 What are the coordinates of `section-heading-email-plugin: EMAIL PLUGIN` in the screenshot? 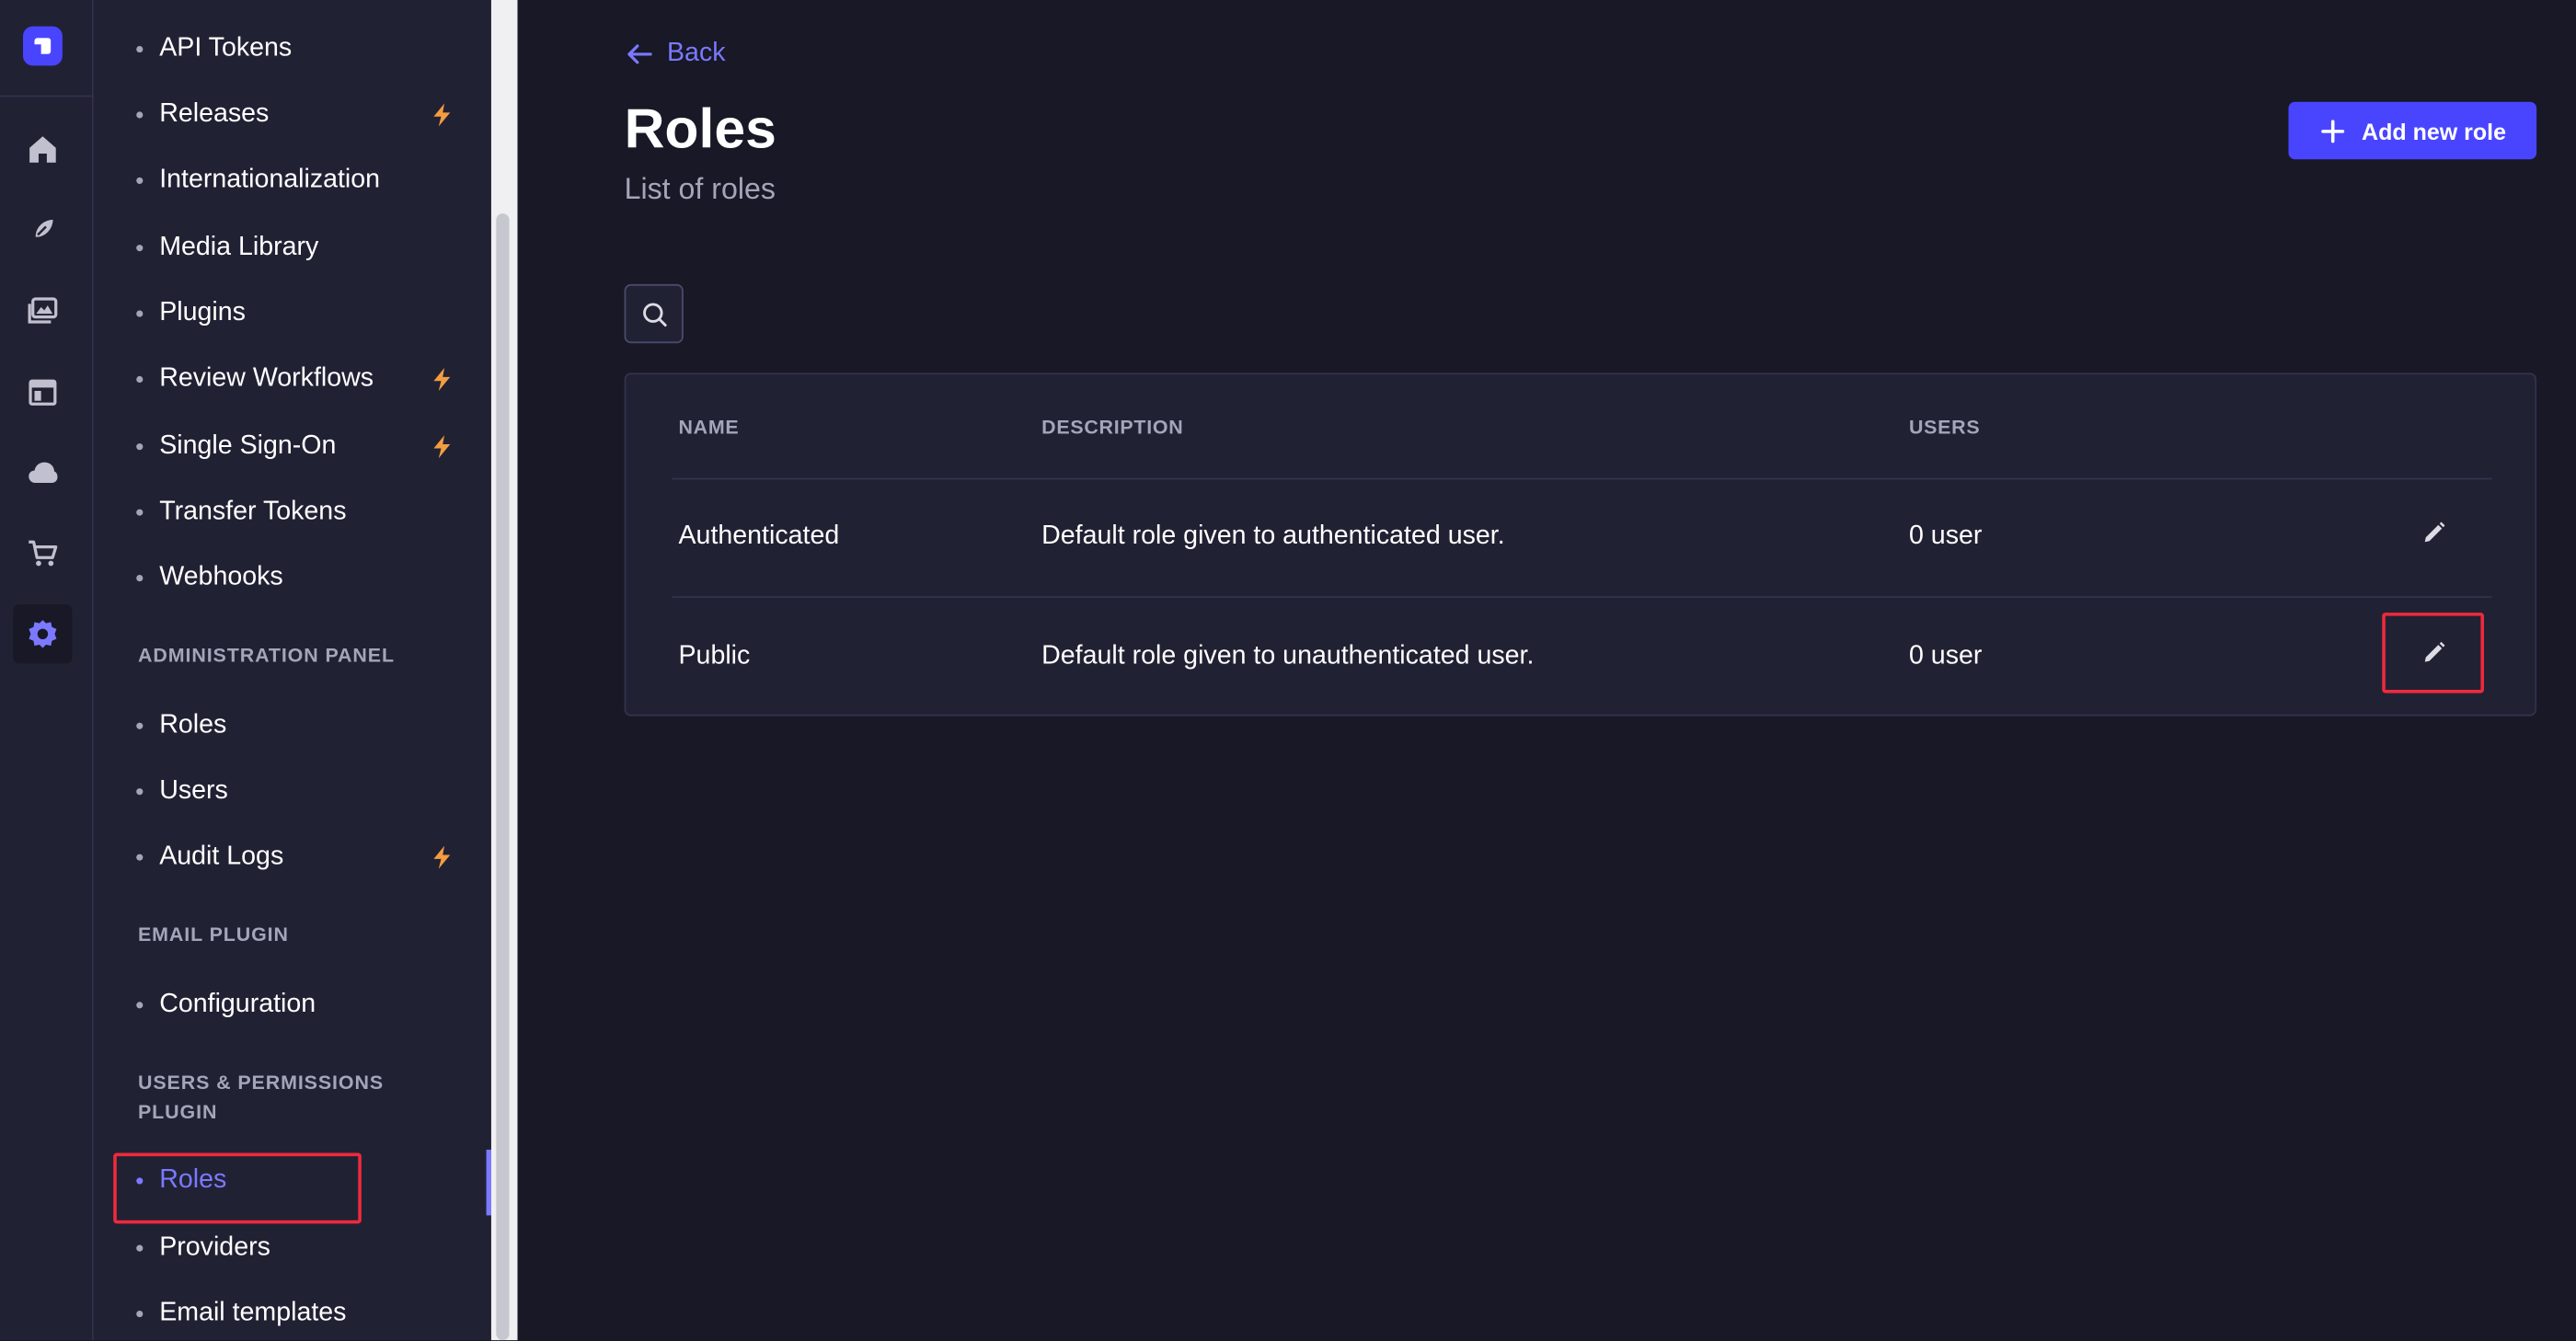 It's located at (213, 934).